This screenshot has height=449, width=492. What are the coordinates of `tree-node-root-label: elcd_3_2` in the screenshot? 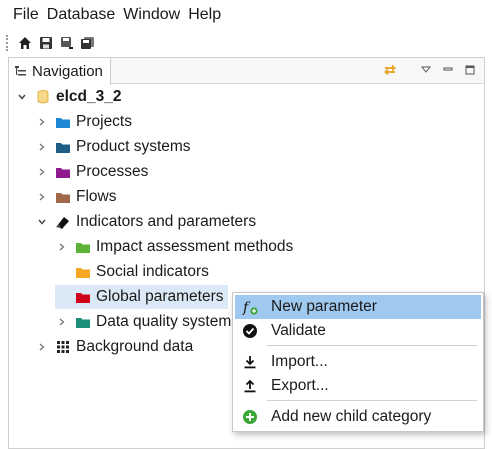 It's located at (89, 96).